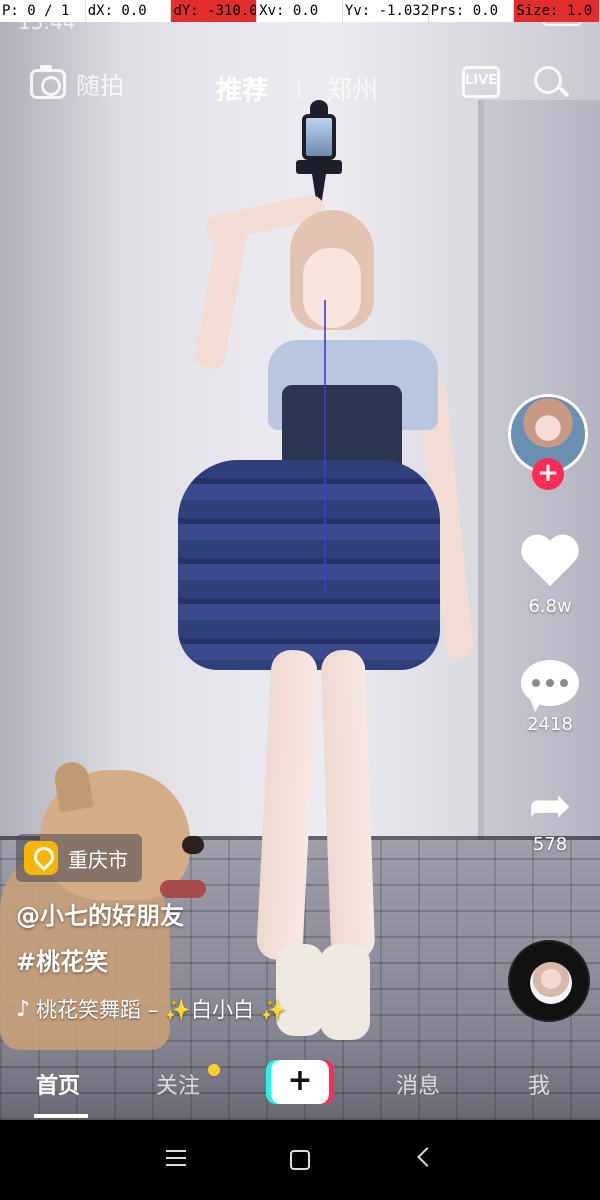  What do you see at coordinates (214, 1070) in the screenshot?
I see `notification-dot` at bounding box center [214, 1070].